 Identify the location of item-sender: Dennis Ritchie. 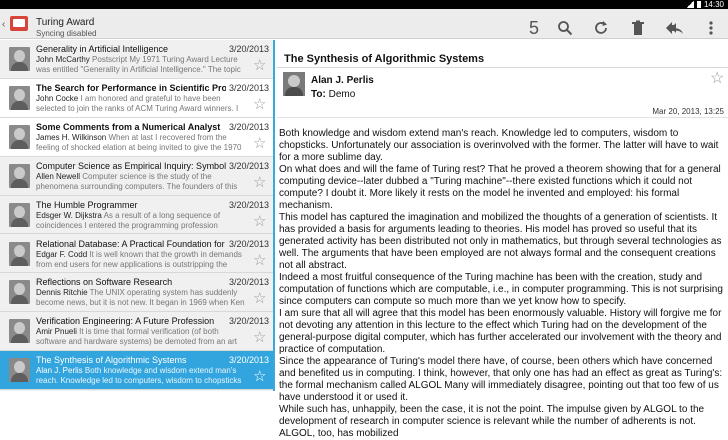
(62, 293).